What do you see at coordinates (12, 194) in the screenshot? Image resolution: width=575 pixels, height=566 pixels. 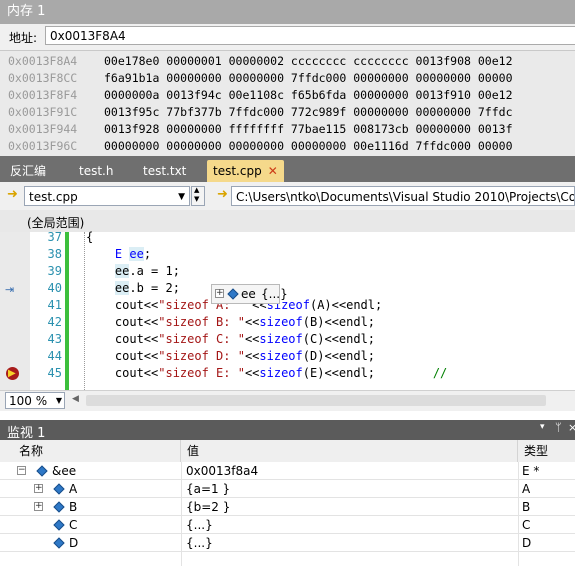 I see `arrow-icon: ➜` at bounding box center [12, 194].